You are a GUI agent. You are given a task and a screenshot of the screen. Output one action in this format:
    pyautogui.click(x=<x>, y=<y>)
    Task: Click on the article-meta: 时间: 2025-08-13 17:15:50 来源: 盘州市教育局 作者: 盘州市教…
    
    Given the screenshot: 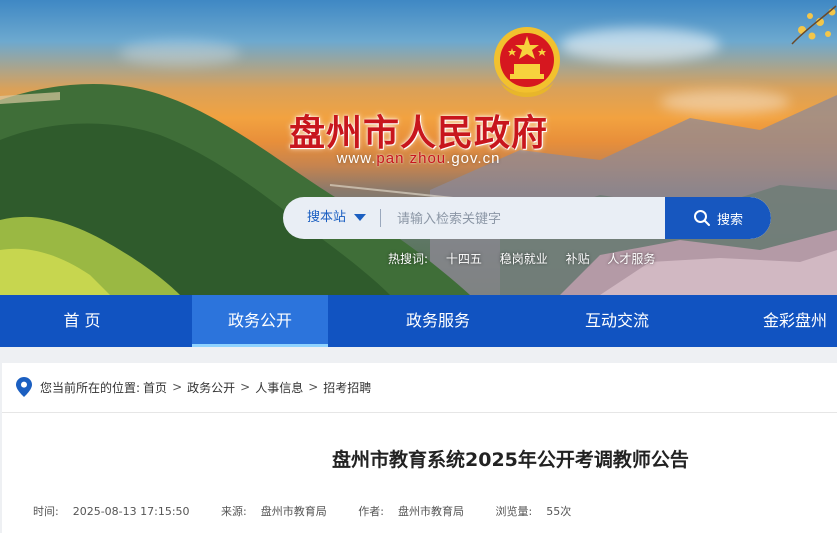 What is the action you would take?
    pyautogui.click(x=316, y=511)
    